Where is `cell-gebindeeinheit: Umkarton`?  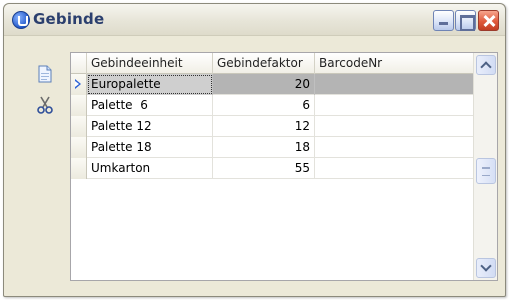
cell-gebindeeinheit: Umkarton is located at coordinates (150, 168).